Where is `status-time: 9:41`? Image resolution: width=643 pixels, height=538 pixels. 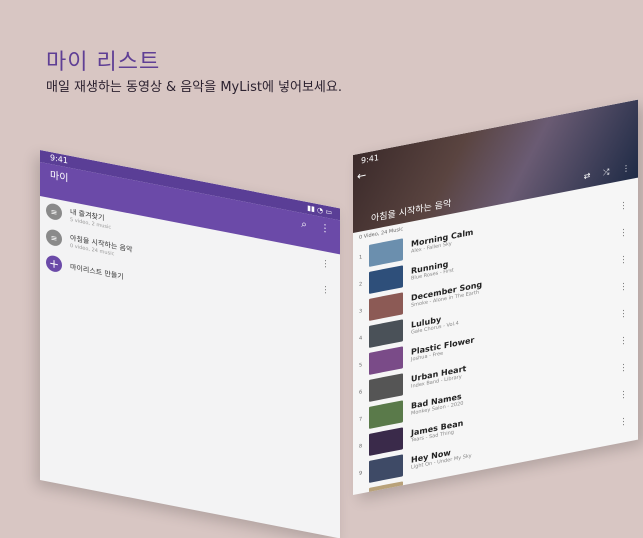
status-time: 9:41 is located at coordinates (370, 159).